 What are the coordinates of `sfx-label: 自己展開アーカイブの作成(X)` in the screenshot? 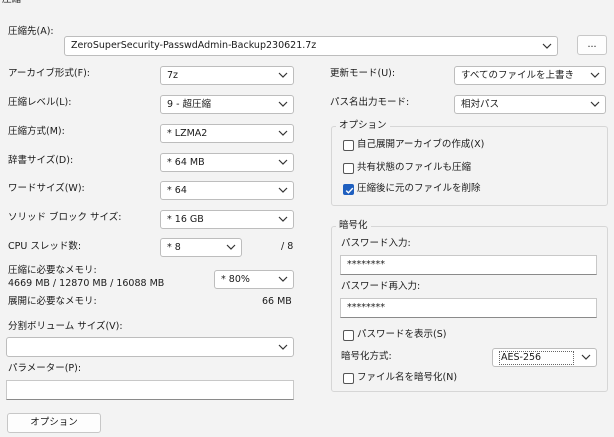 It's located at (420, 145).